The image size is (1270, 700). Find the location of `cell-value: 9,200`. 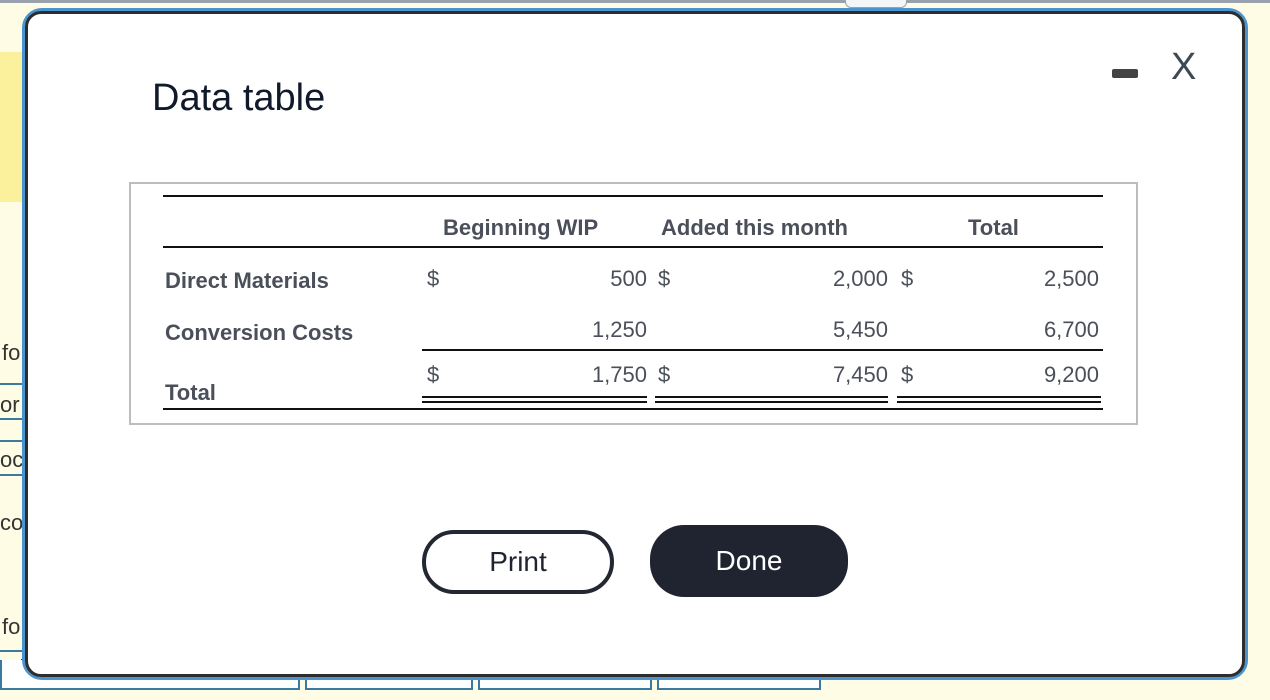

cell-value: 9,200 is located at coordinates (1071, 374).